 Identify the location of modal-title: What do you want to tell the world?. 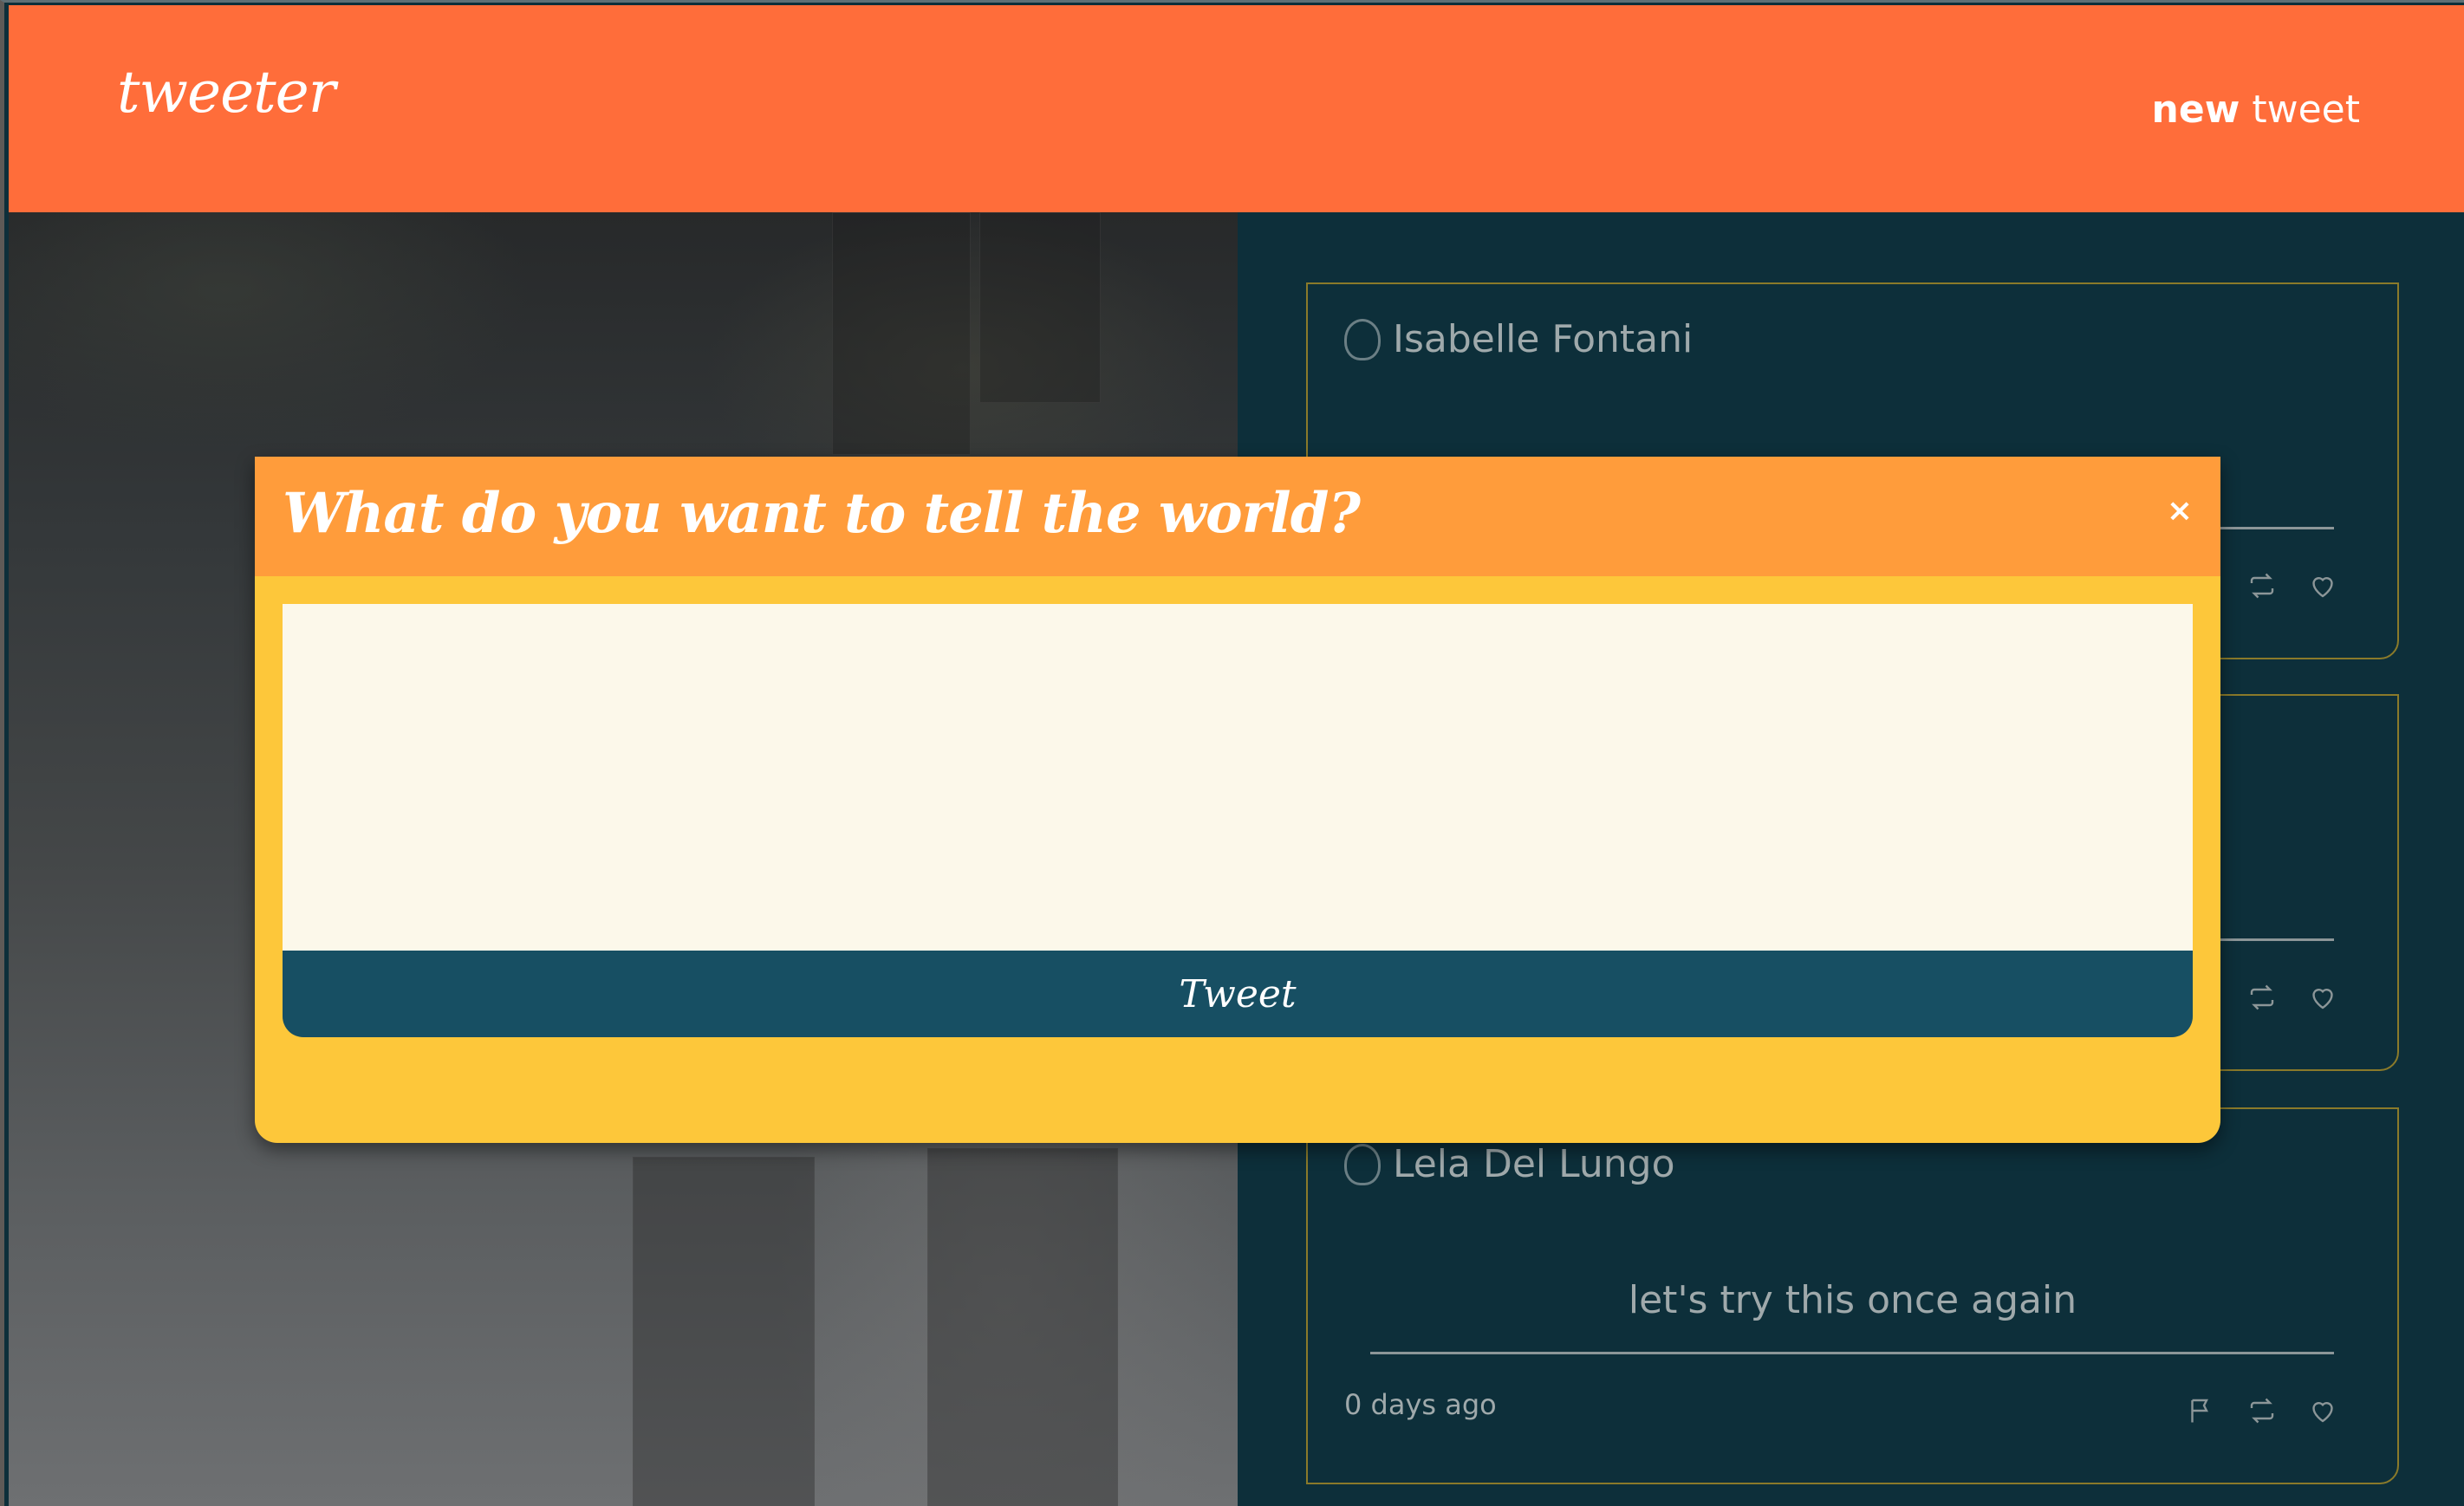
(822, 513).